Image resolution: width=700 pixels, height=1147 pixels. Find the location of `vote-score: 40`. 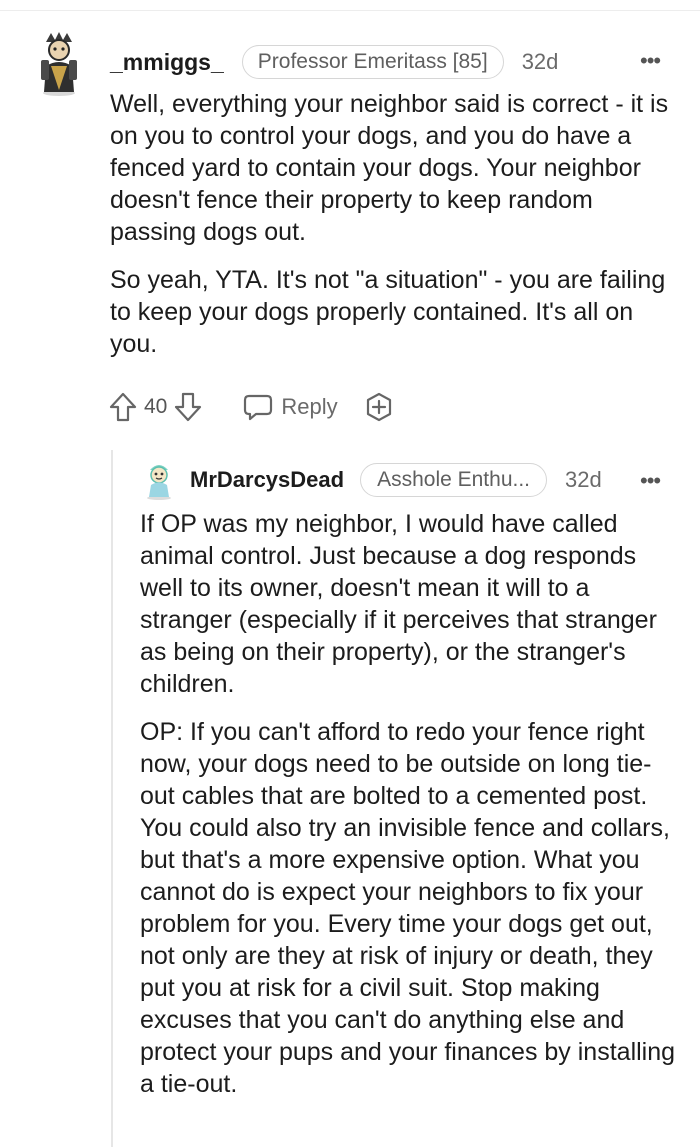

vote-score: 40 is located at coordinates (156, 406).